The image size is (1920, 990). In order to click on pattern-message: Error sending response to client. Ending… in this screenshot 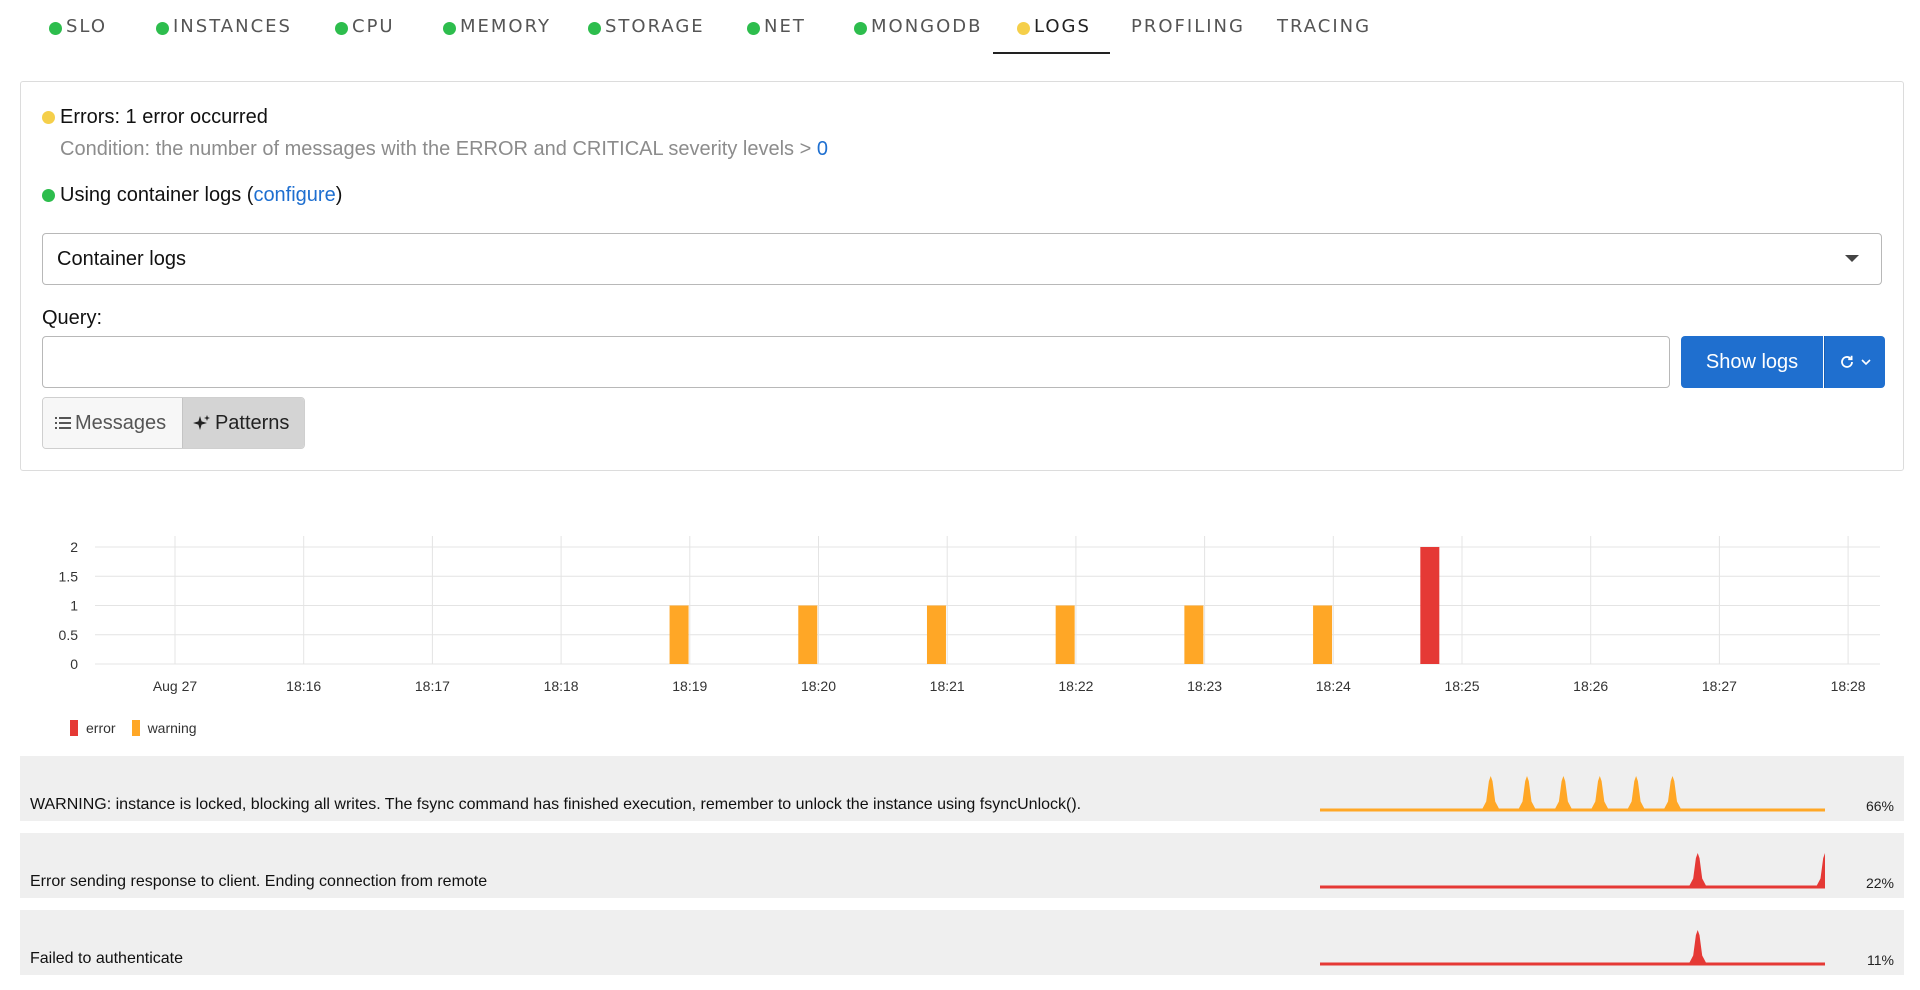, I will do `click(259, 881)`.